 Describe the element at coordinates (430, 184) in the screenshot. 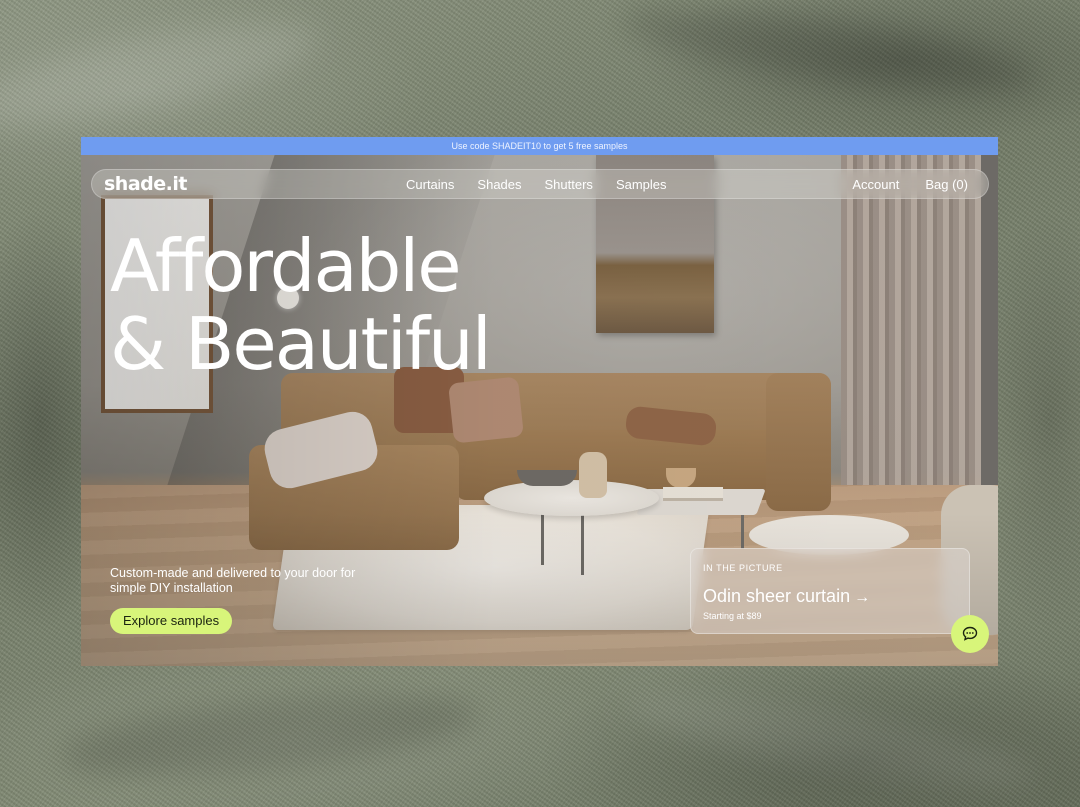

I see `nav-link-curtains: Curtains` at that location.